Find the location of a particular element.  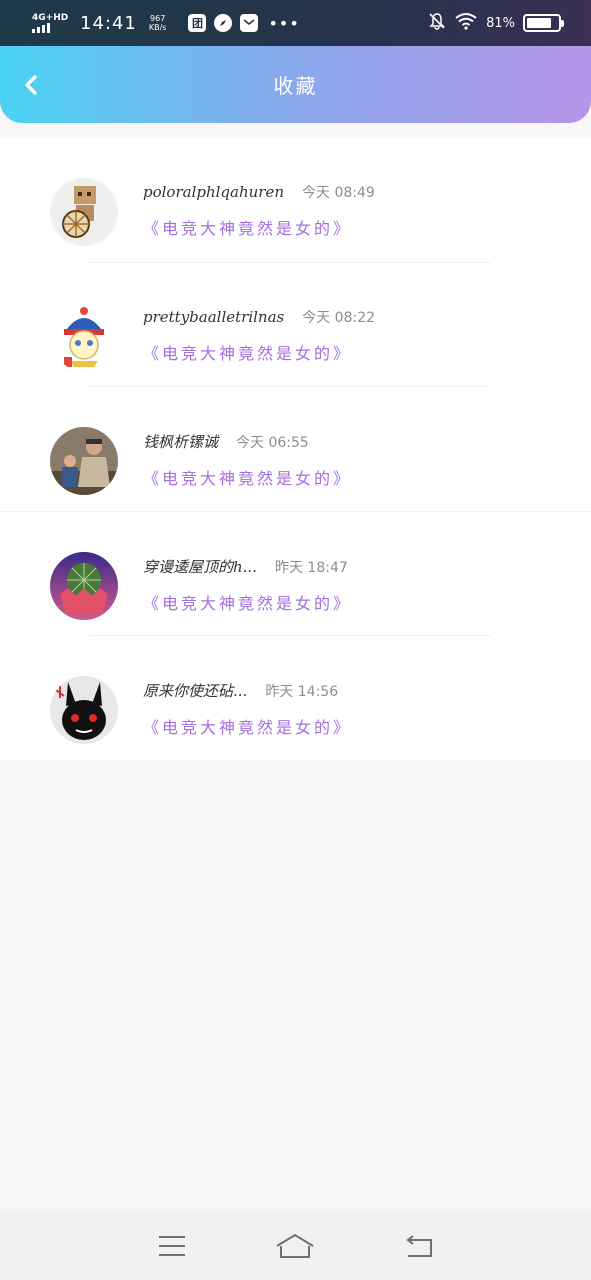

cartoon-character-avatar is located at coordinates (84, 336).